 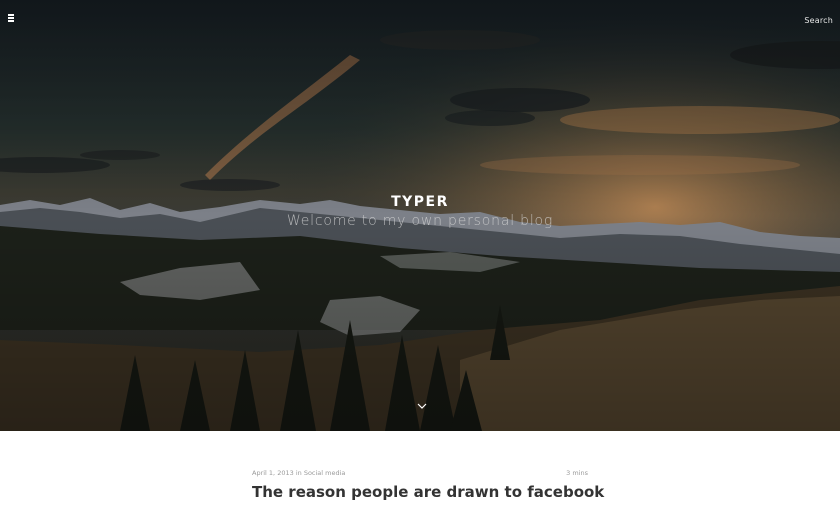 What do you see at coordinates (11, 15) in the screenshot?
I see `hamburger-icon` at bounding box center [11, 15].